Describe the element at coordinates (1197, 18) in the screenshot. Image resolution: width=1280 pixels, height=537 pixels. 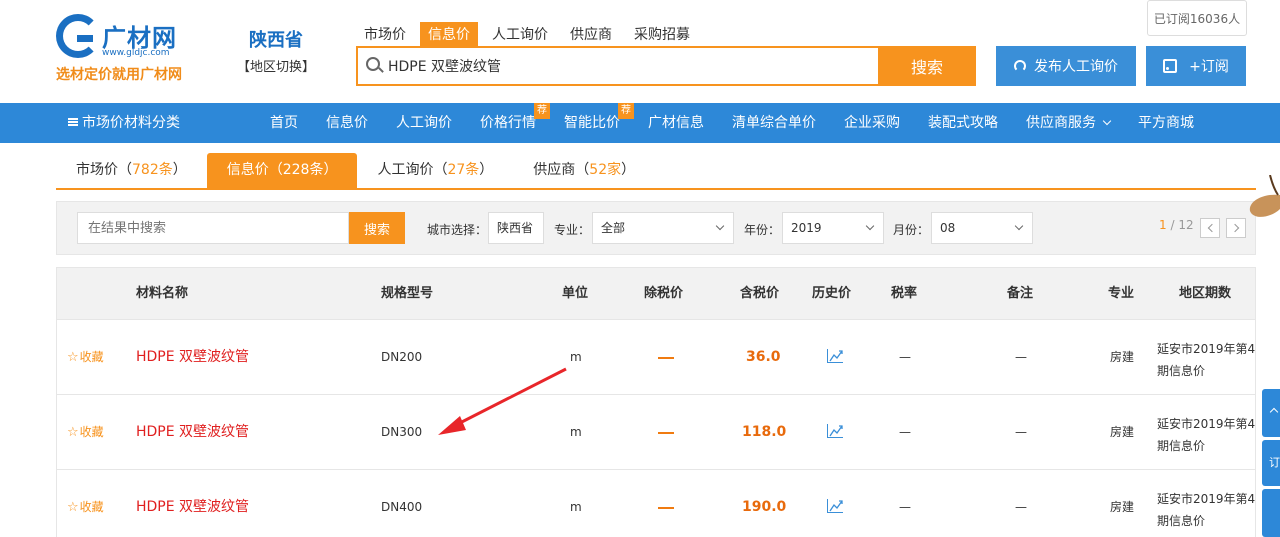
I see `subscribed-count: 已订阅16036人` at that location.